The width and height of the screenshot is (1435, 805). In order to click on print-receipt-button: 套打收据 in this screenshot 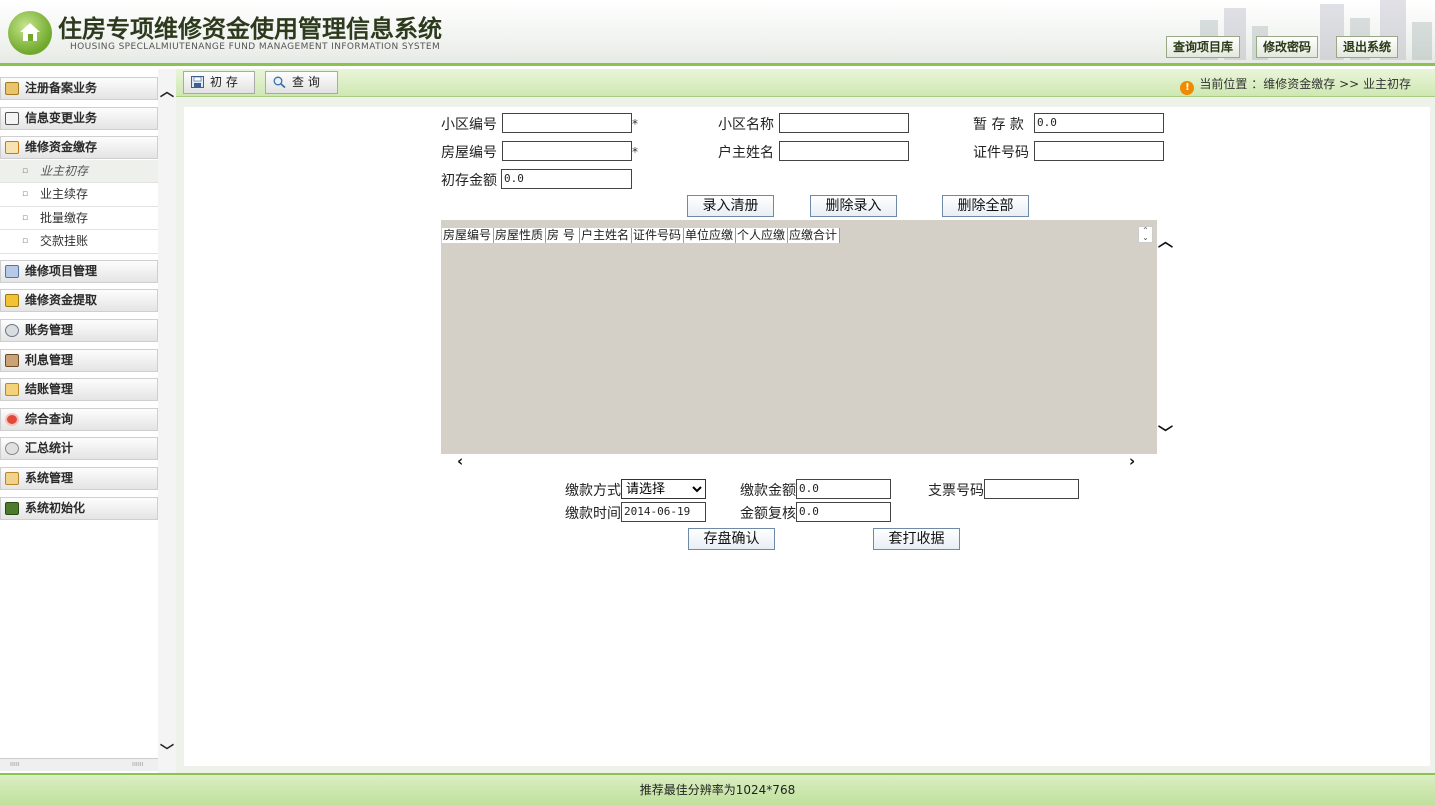, I will do `click(916, 539)`.